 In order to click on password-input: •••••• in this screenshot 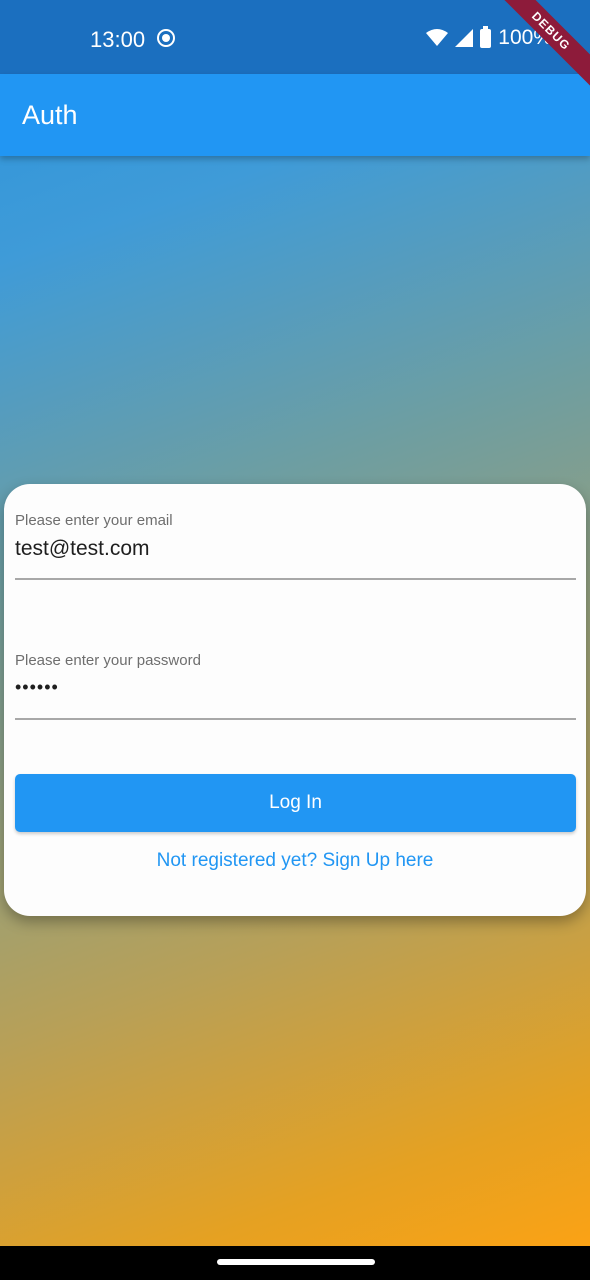, I will do `click(295, 687)`.